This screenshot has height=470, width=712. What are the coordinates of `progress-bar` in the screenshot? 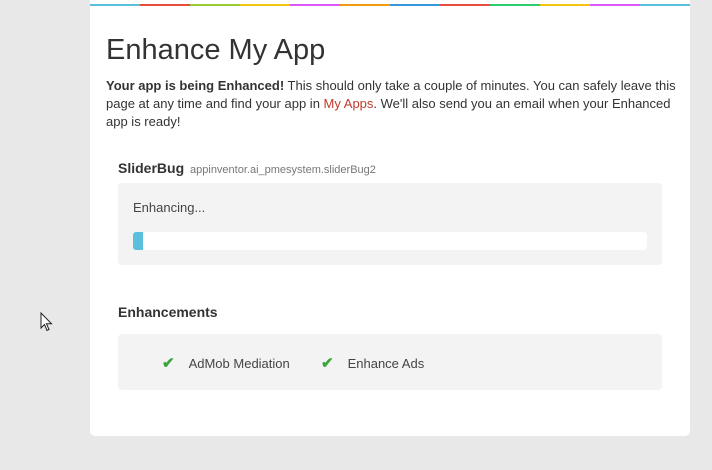 It's located at (390, 241).